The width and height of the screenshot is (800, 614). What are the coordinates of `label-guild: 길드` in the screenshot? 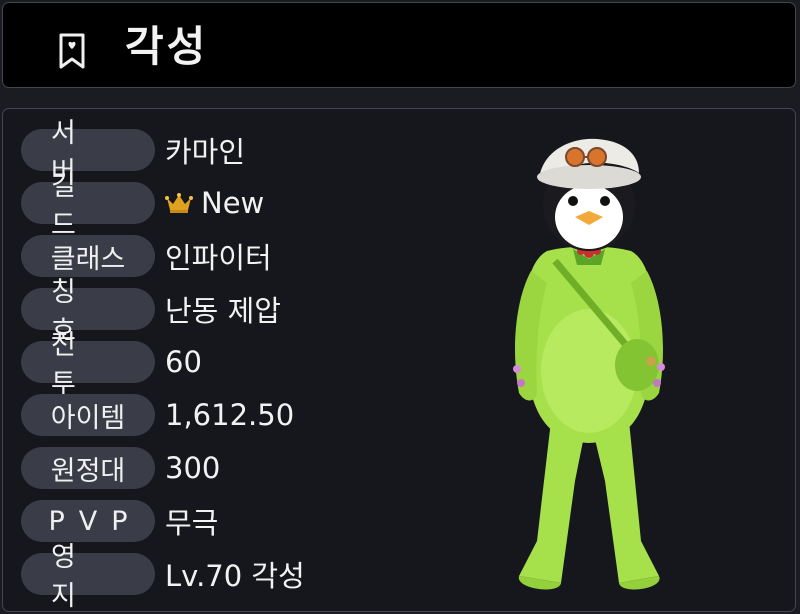 It's located at (88, 206).